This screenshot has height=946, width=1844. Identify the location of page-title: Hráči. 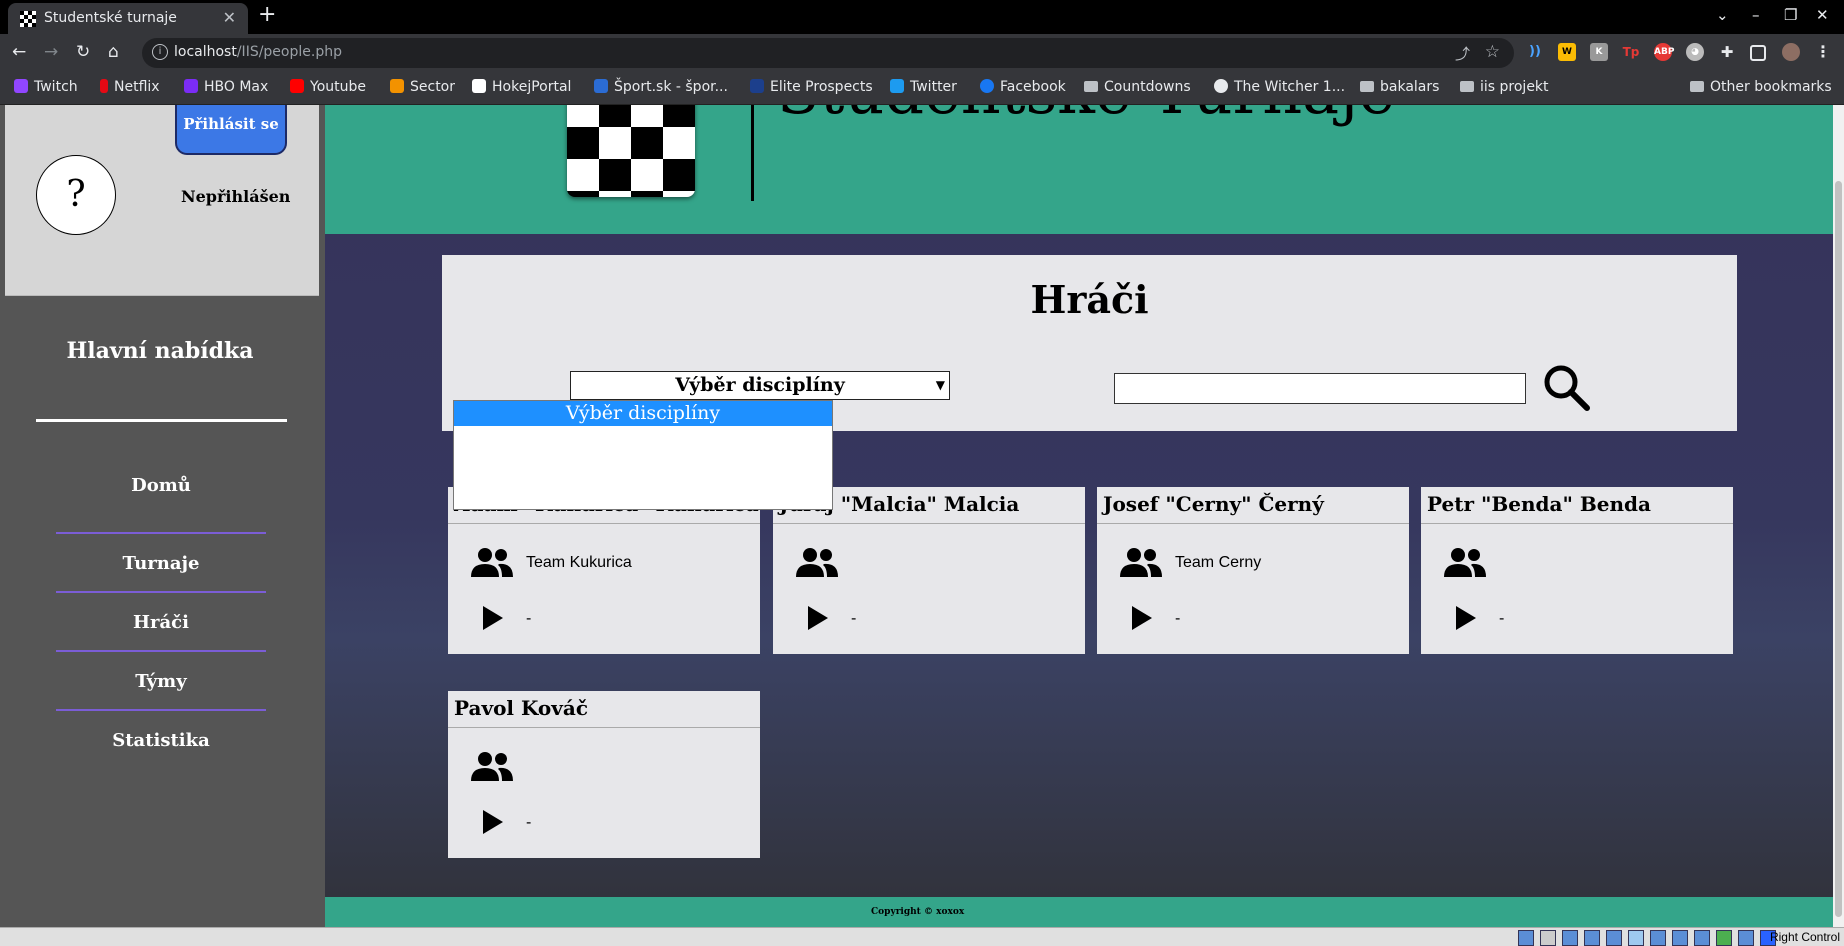
(1089, 299).